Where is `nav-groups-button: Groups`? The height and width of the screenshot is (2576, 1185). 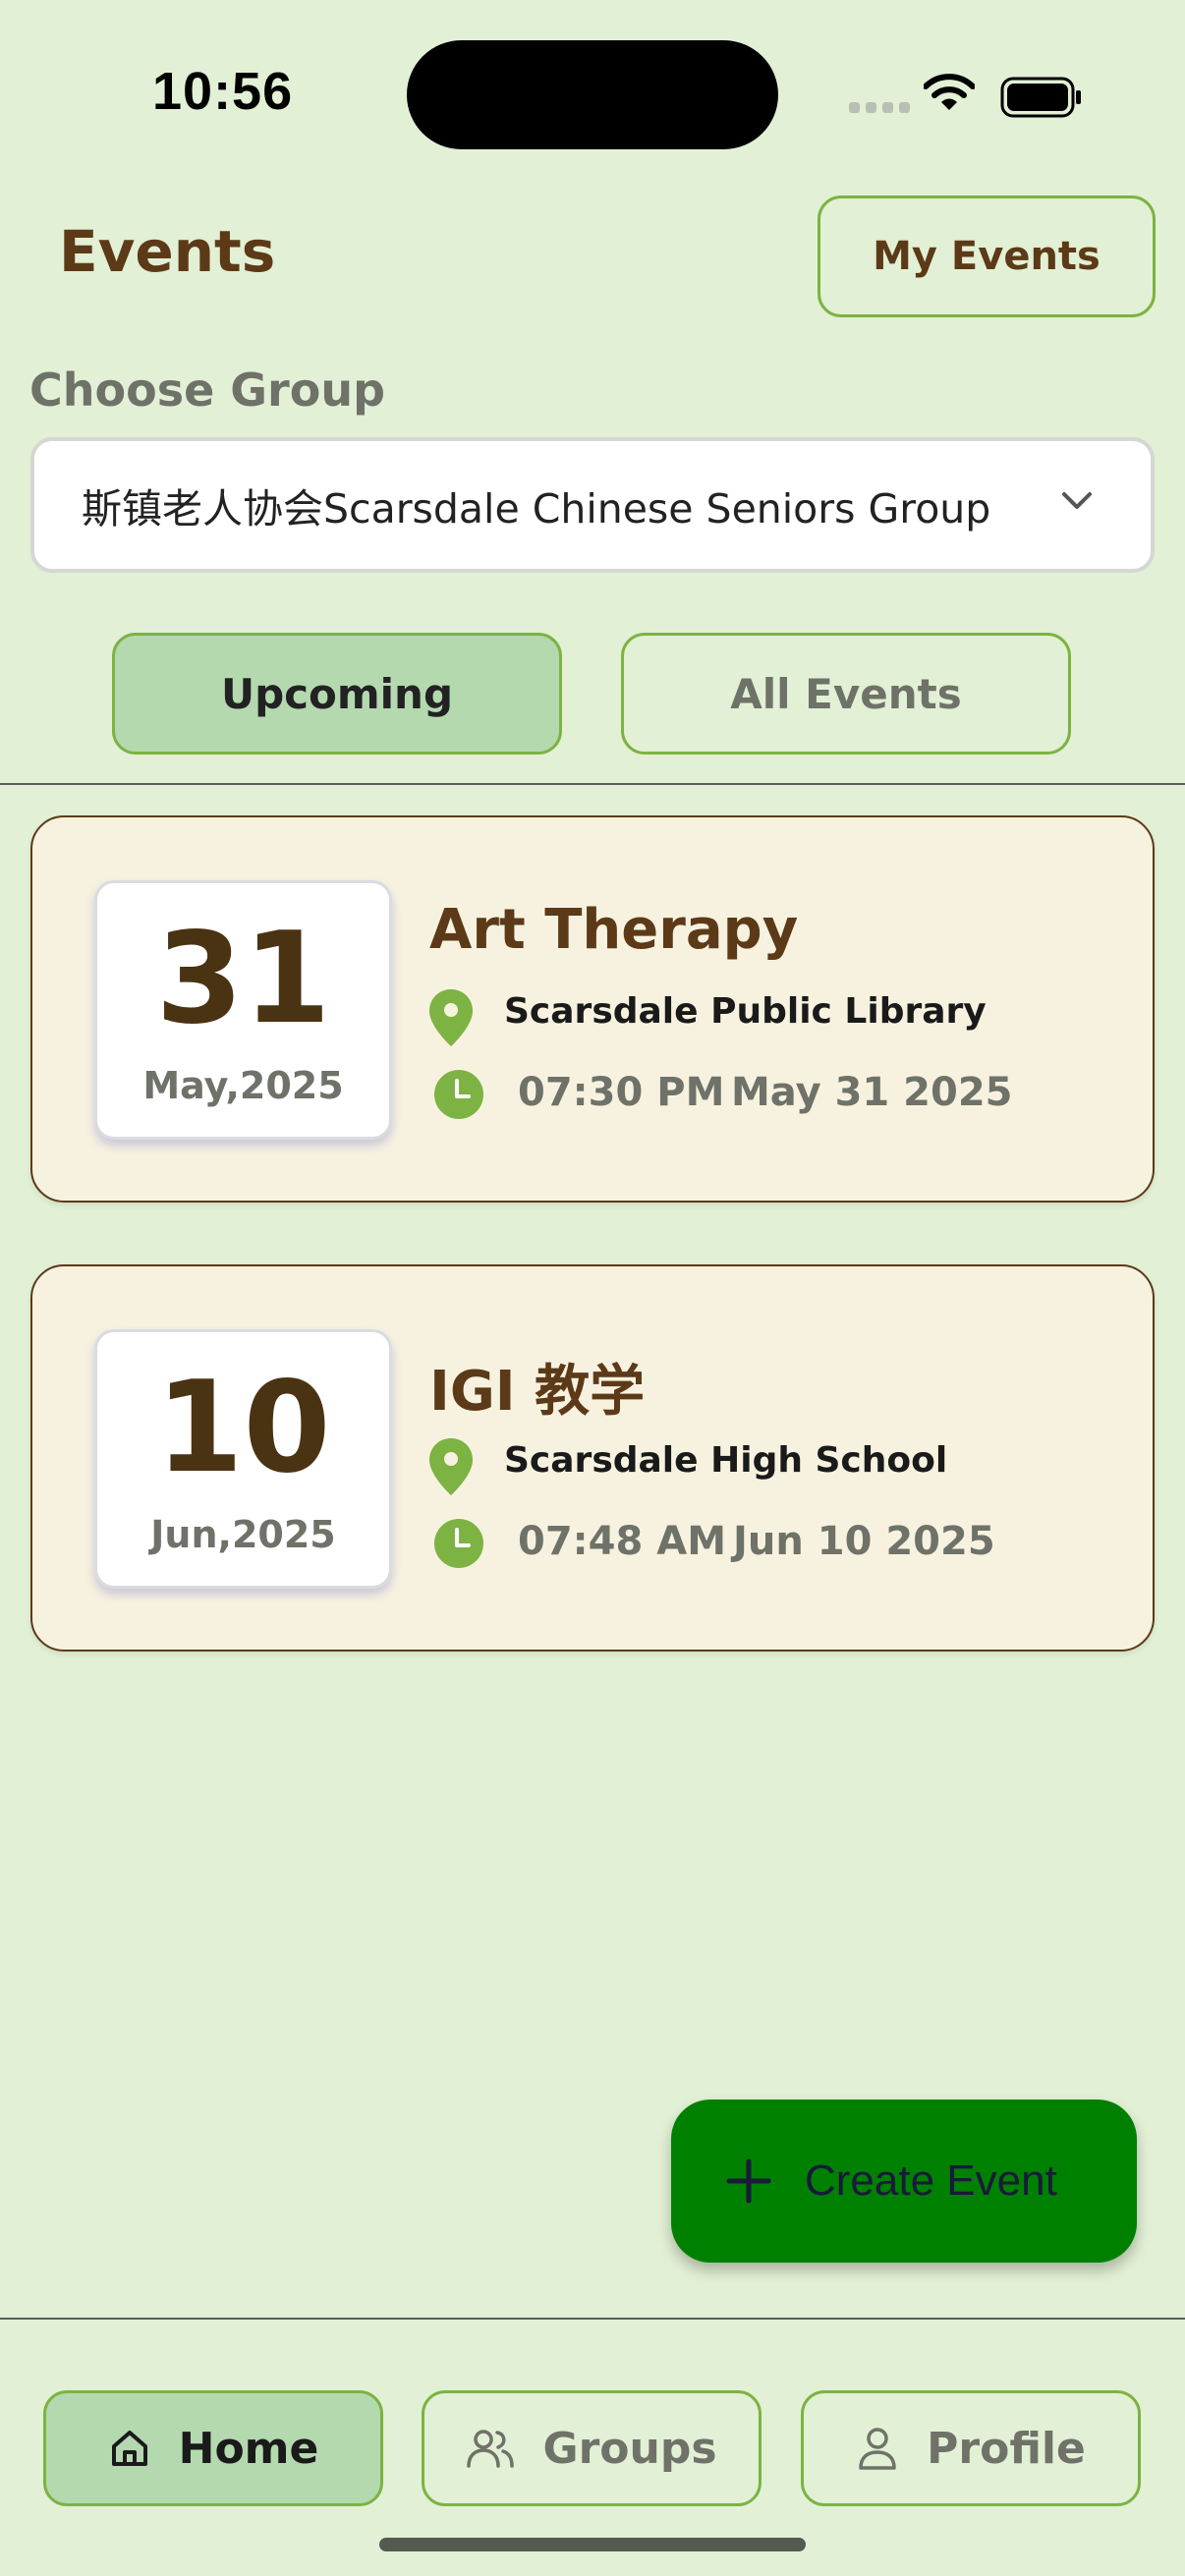 nav-groups-button: Groups is located at coordinates (592, 2448).